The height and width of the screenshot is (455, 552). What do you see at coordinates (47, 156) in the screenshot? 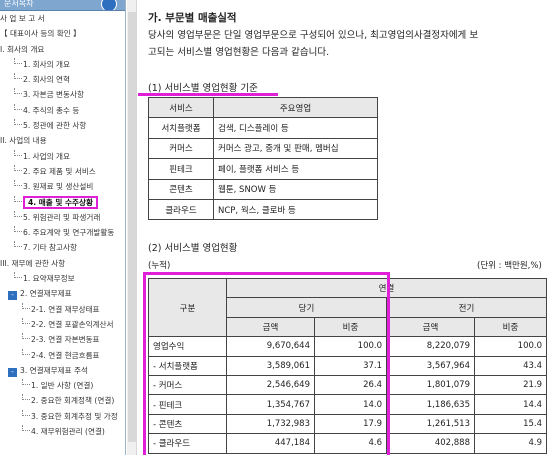
I see `toc-item-label: 1. 사업의 개요` at bounding box center [47, 156].